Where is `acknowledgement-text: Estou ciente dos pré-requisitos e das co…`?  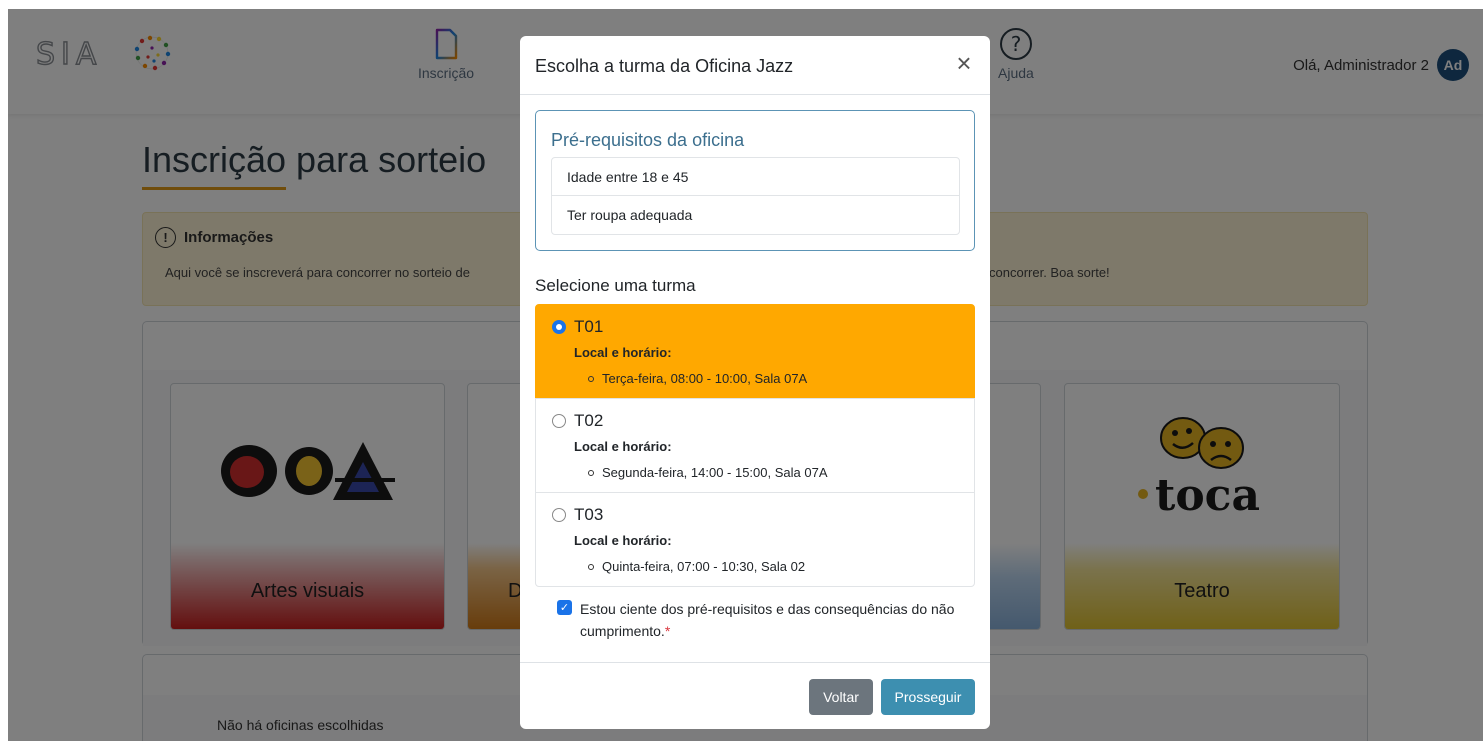
acknowledgement-text: Estou ciente dos pré-requisitos e das co… is located at coordinates (767, 620).